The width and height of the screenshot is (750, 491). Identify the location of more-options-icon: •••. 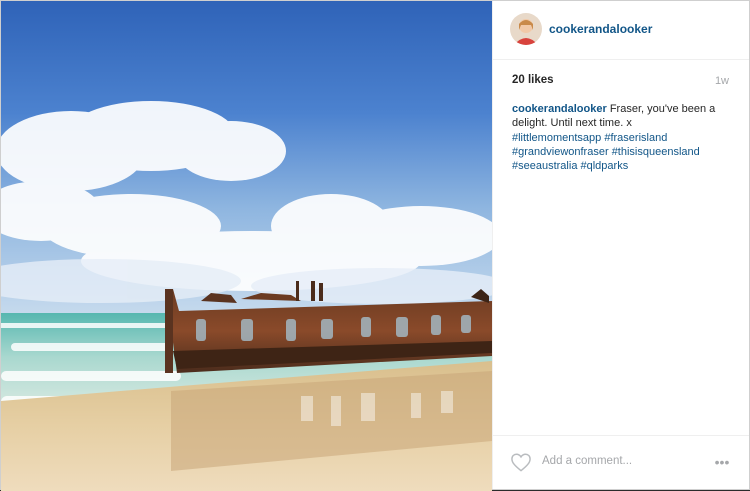
(722, 462).